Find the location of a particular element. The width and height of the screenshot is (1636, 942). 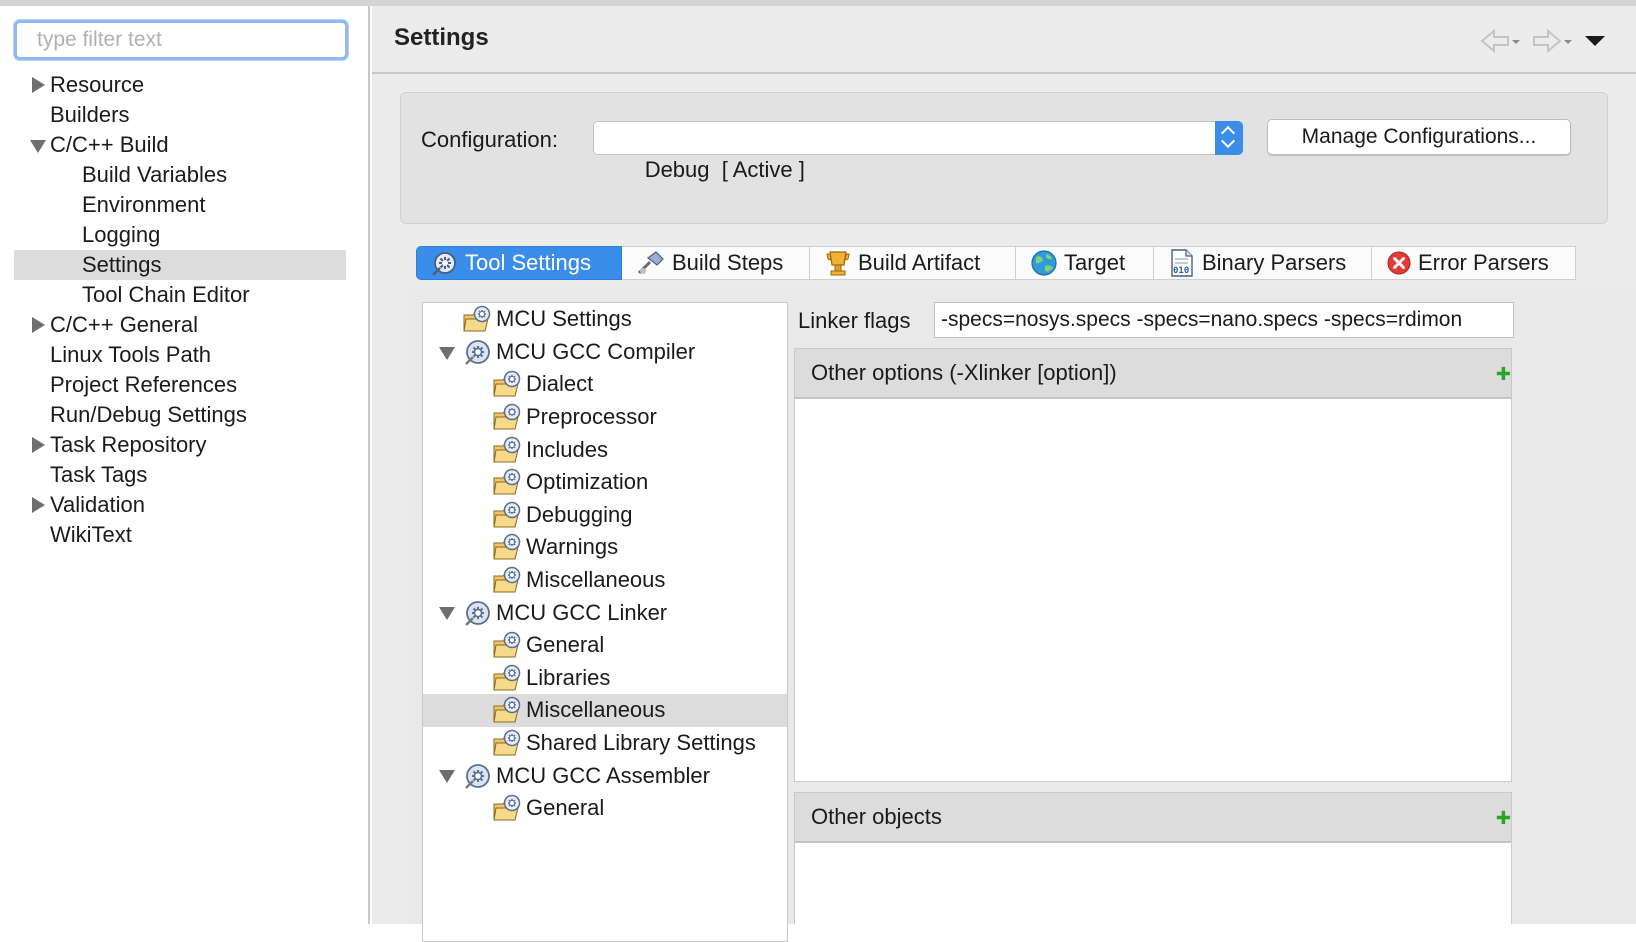

tool-item-libraries: Libraries is located at coordinates (605, 678).